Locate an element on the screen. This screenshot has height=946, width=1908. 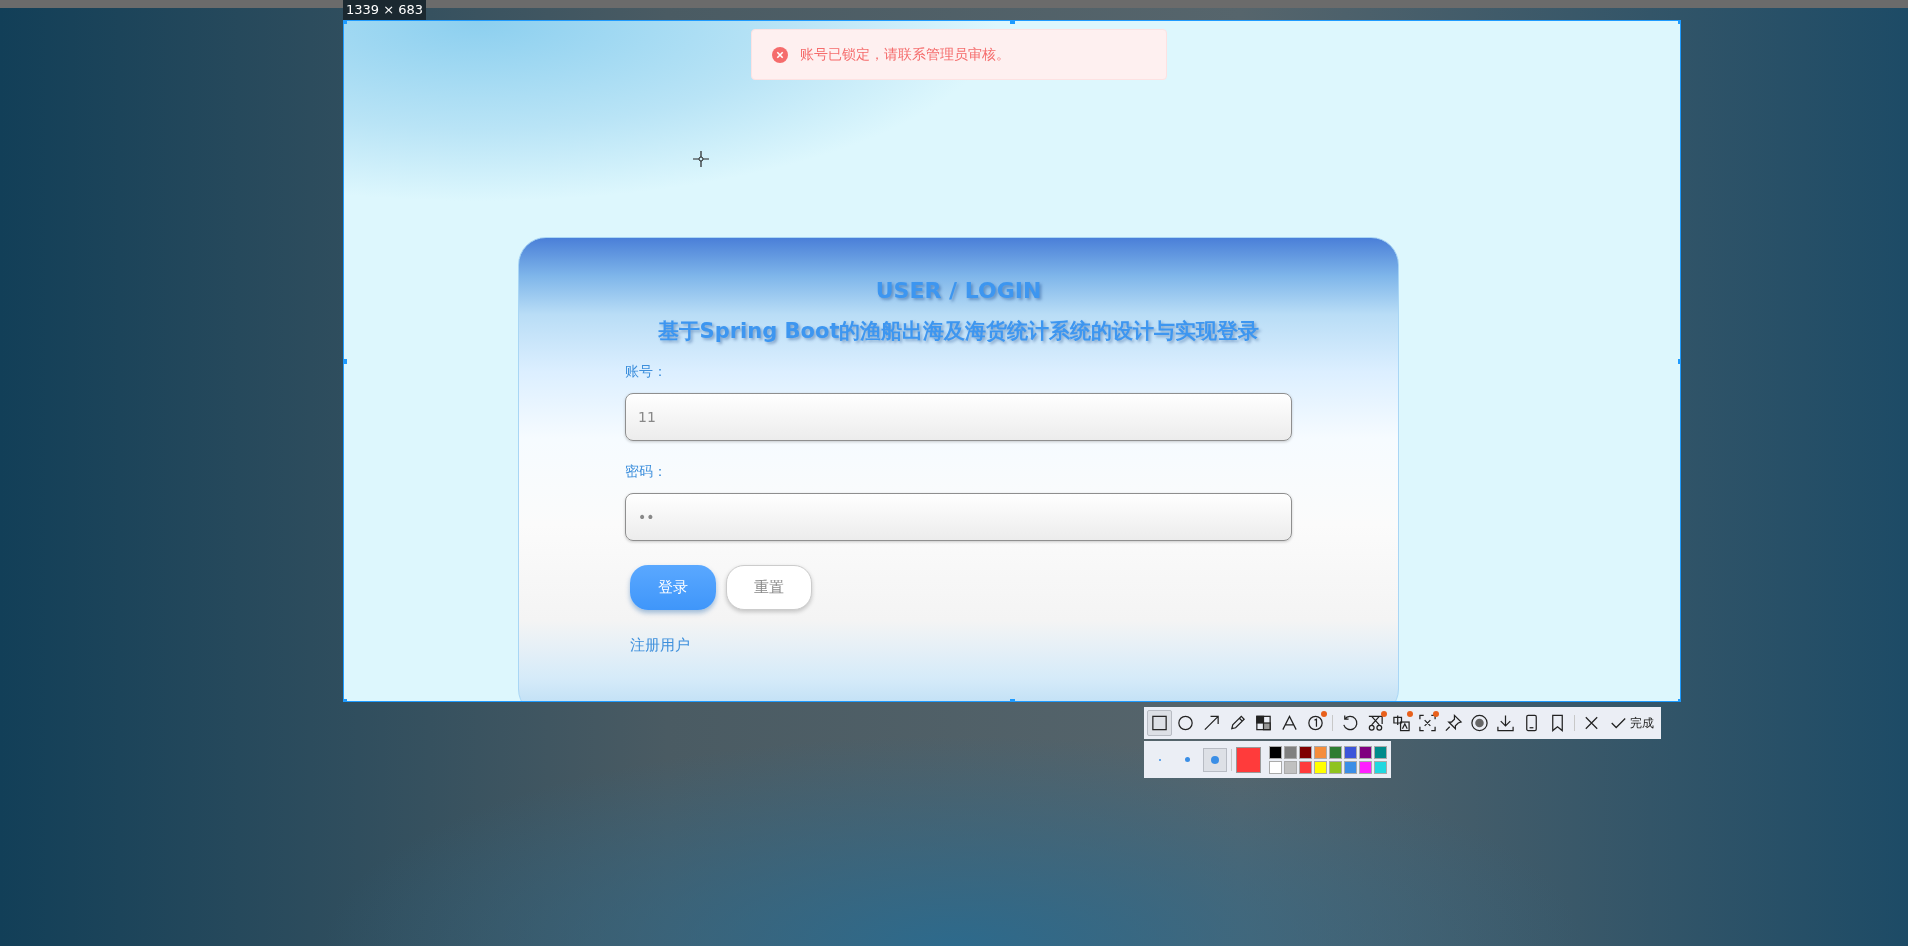
brush-size-button is located at coordinates (1215, 759).